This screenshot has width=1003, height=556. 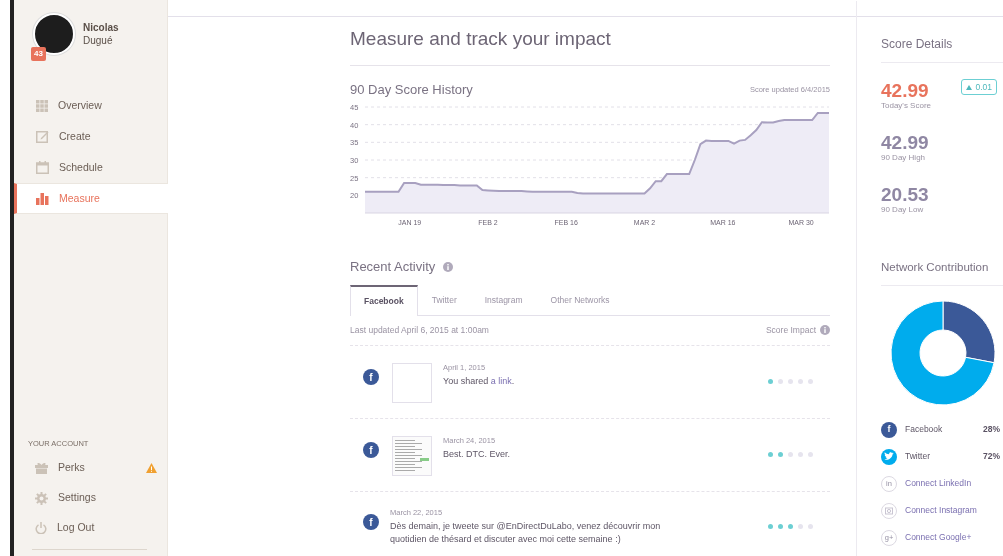 I want to click on bar-chart-icon, so click(x=42, y=198).